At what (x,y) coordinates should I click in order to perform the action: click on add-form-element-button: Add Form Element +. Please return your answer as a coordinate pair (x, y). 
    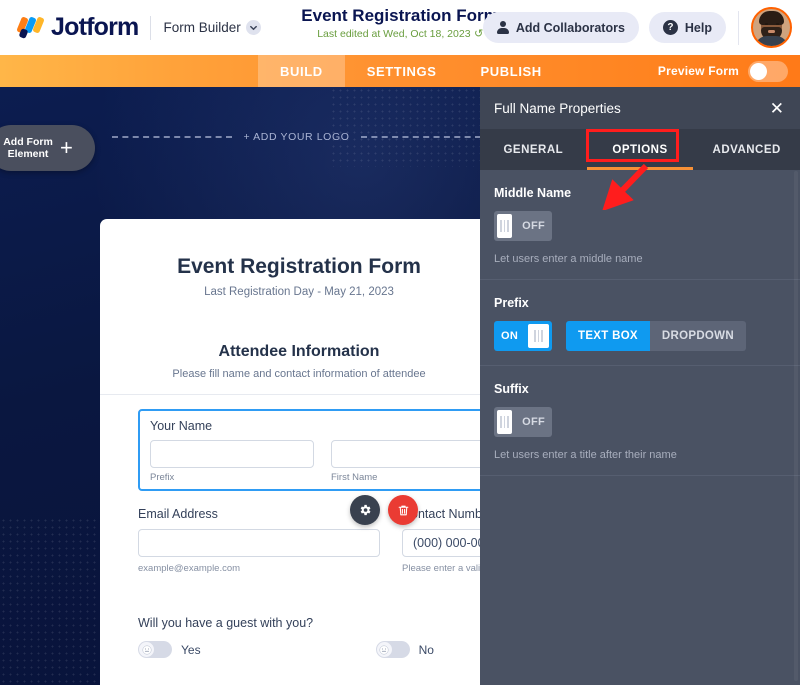
    Looking at the image, I should click on (47, 148).